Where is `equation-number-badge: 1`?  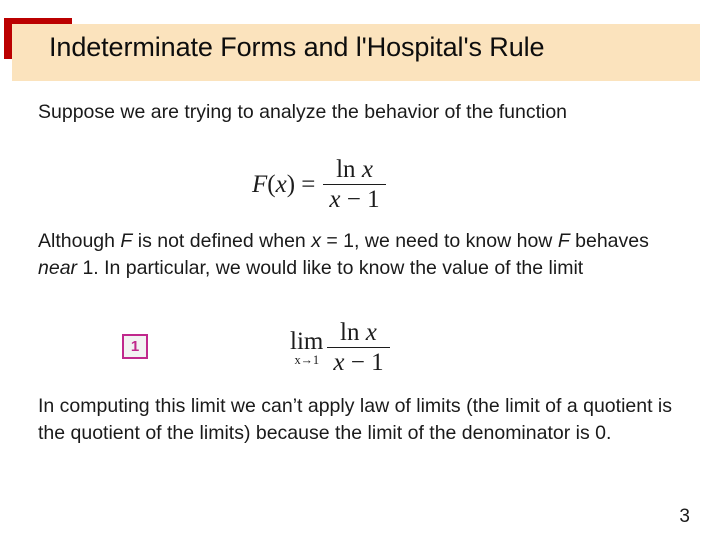
equation-number-badge: 1 is located at coordinates (135, 346).